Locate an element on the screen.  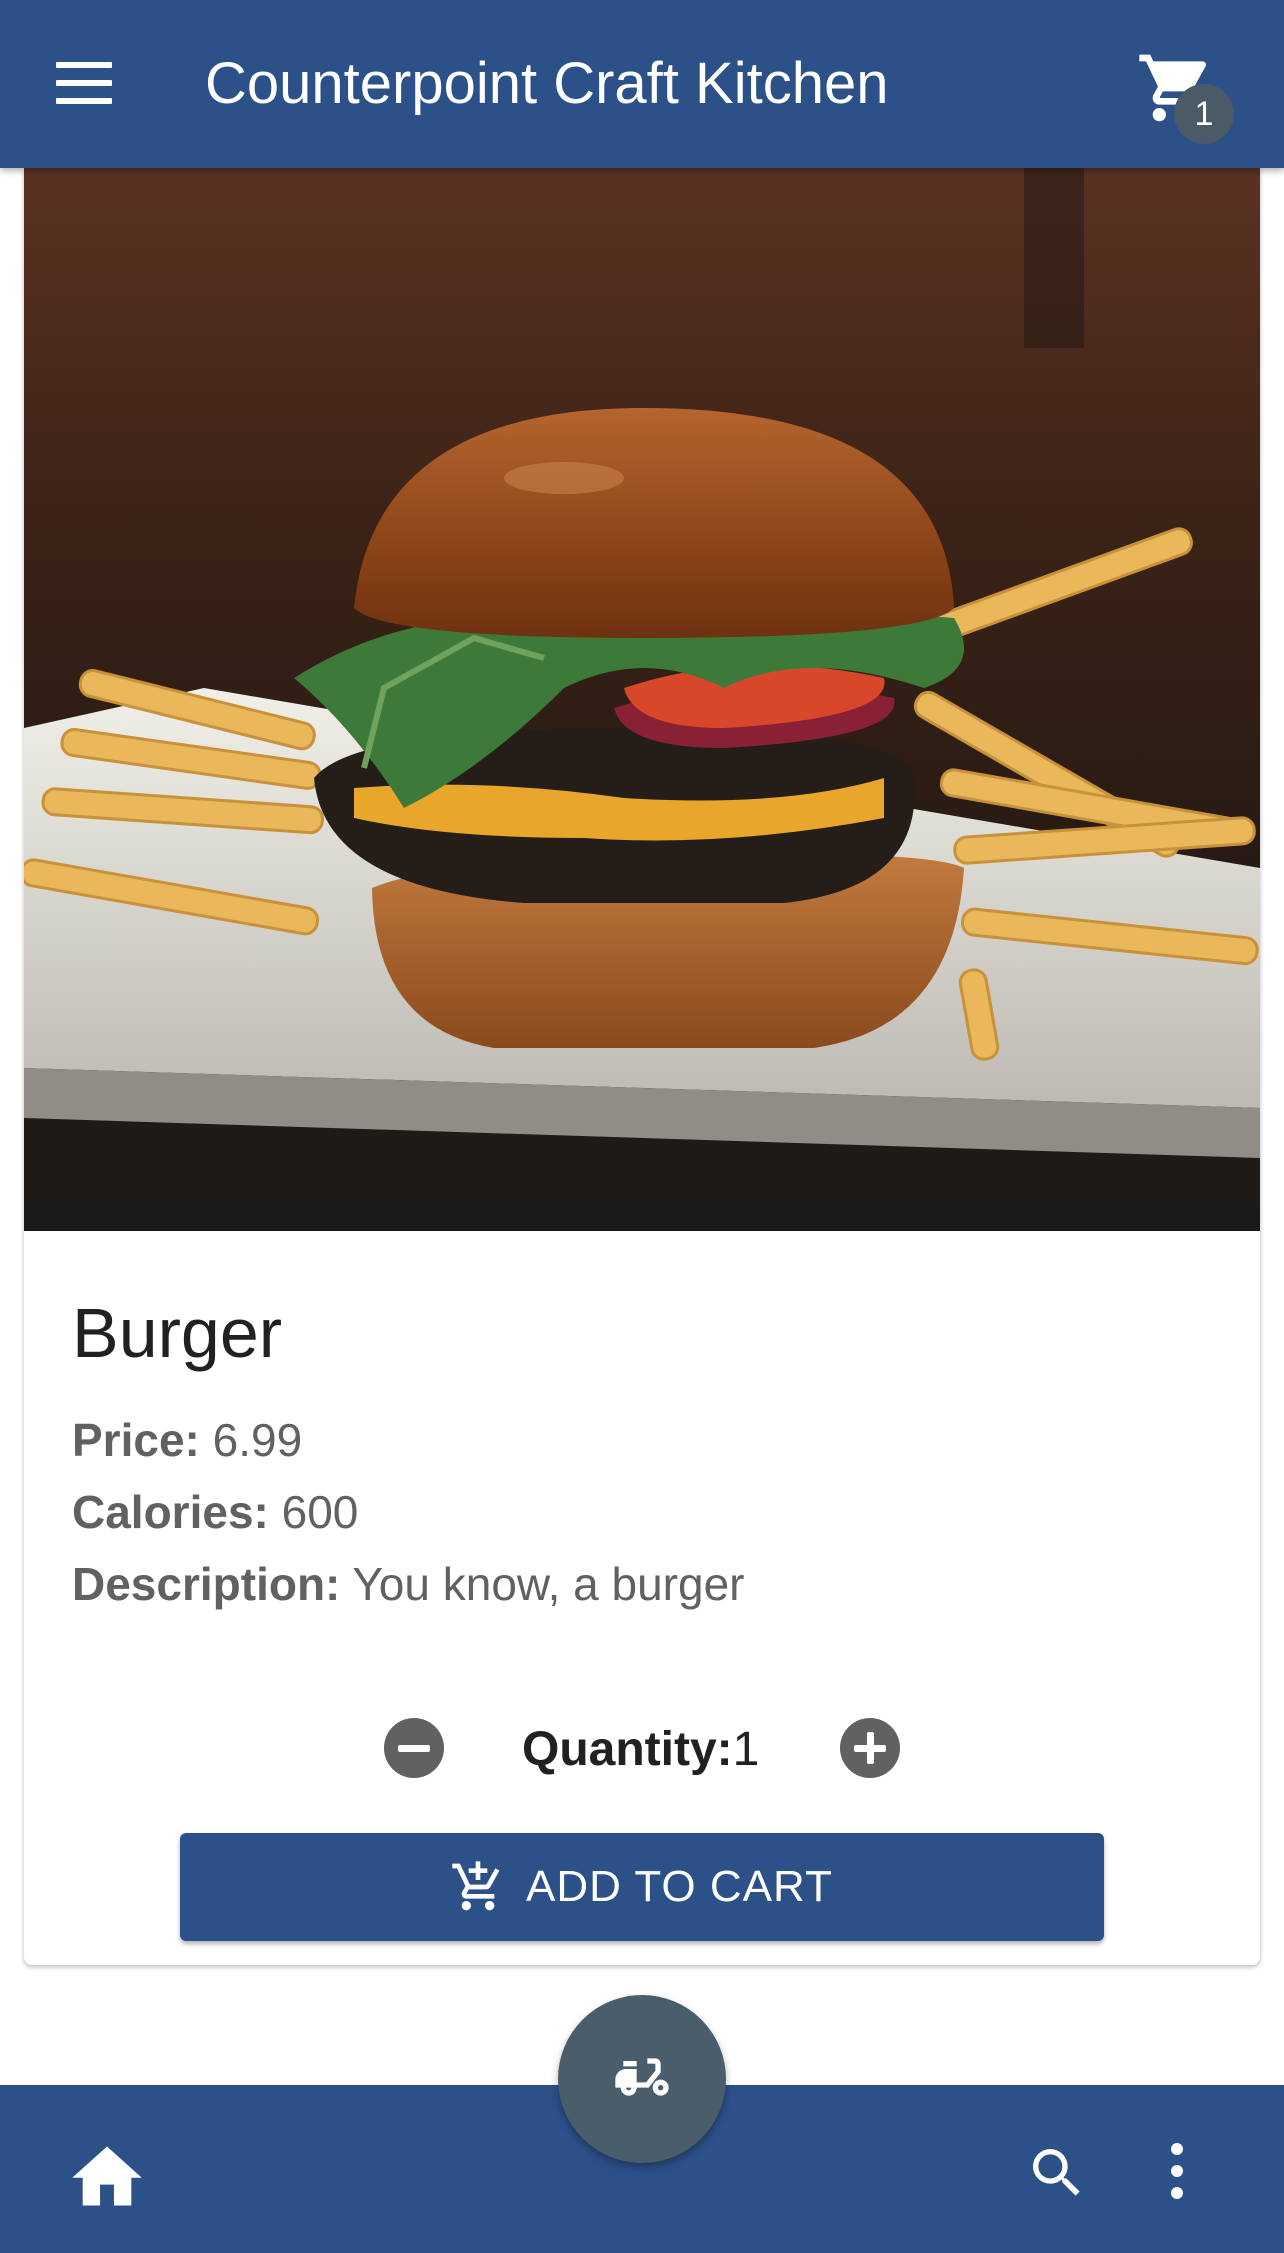
increment-quantity-button is located at coordinates (870, 1748).